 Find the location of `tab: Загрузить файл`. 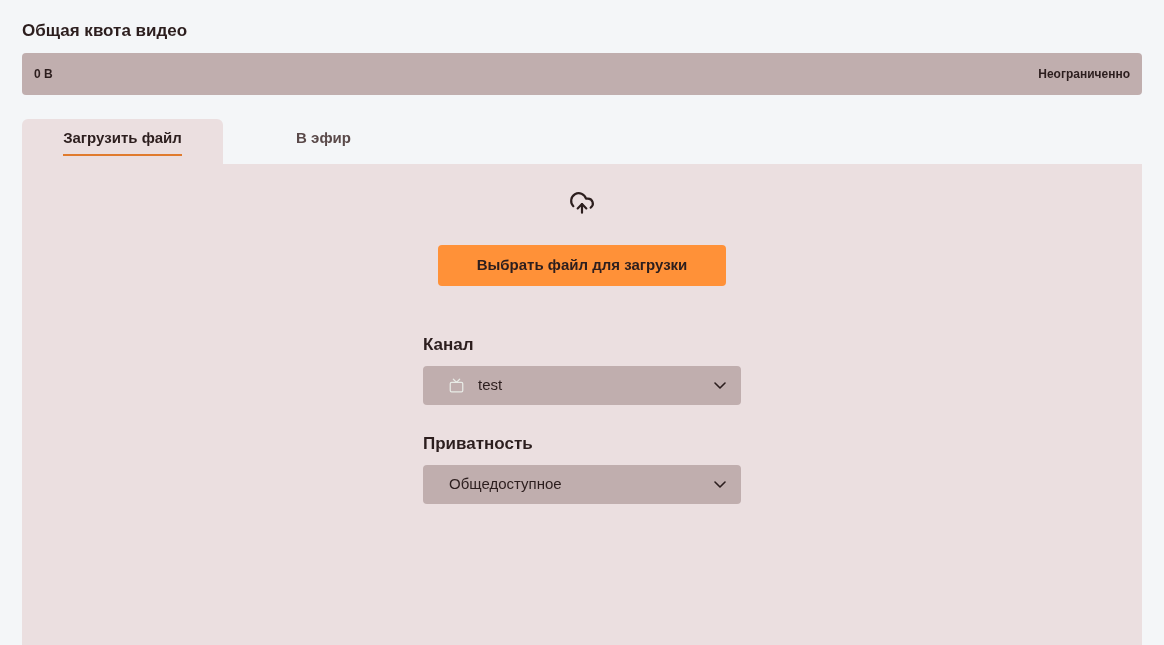

tab: Загрузить файл is located at coordinates (122, 141).